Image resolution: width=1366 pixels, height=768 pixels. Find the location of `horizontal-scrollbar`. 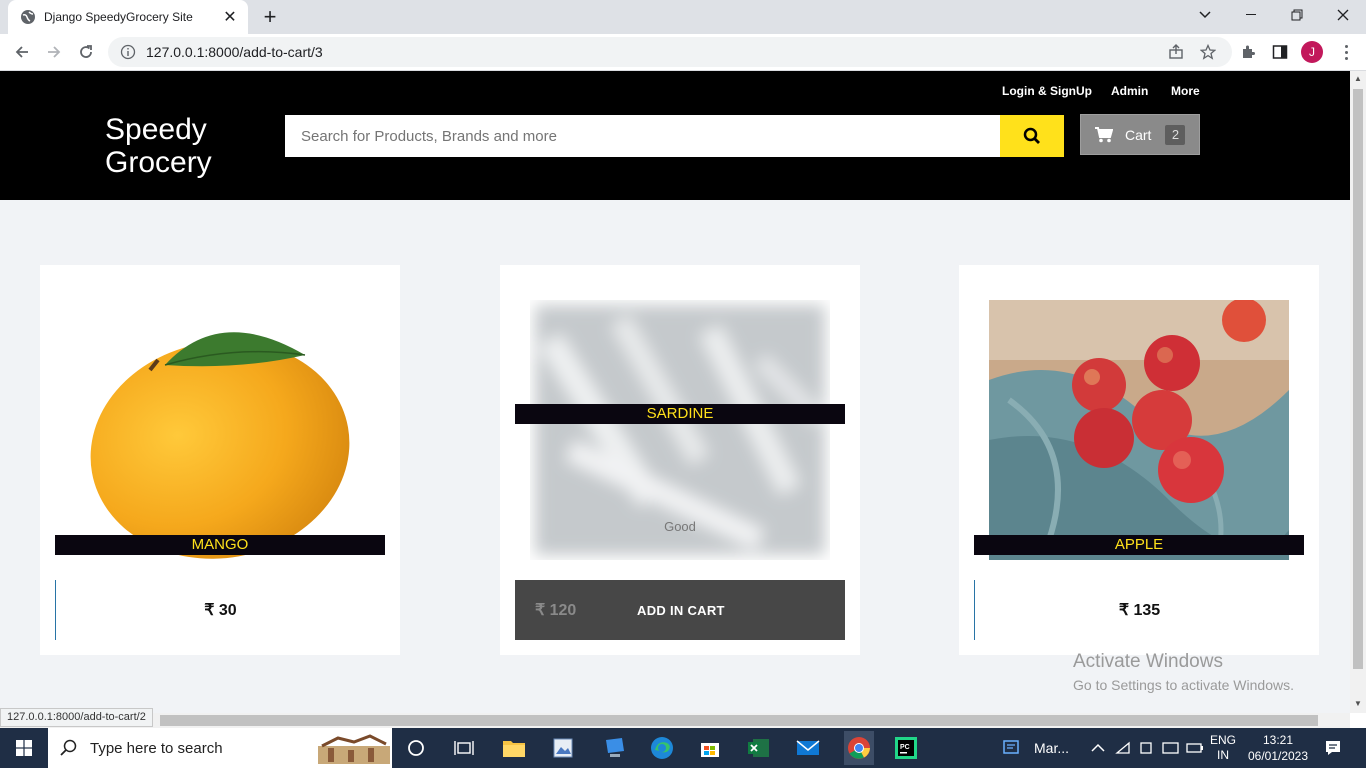

horizontal-scrollbar is located at coordinates (675, 720).